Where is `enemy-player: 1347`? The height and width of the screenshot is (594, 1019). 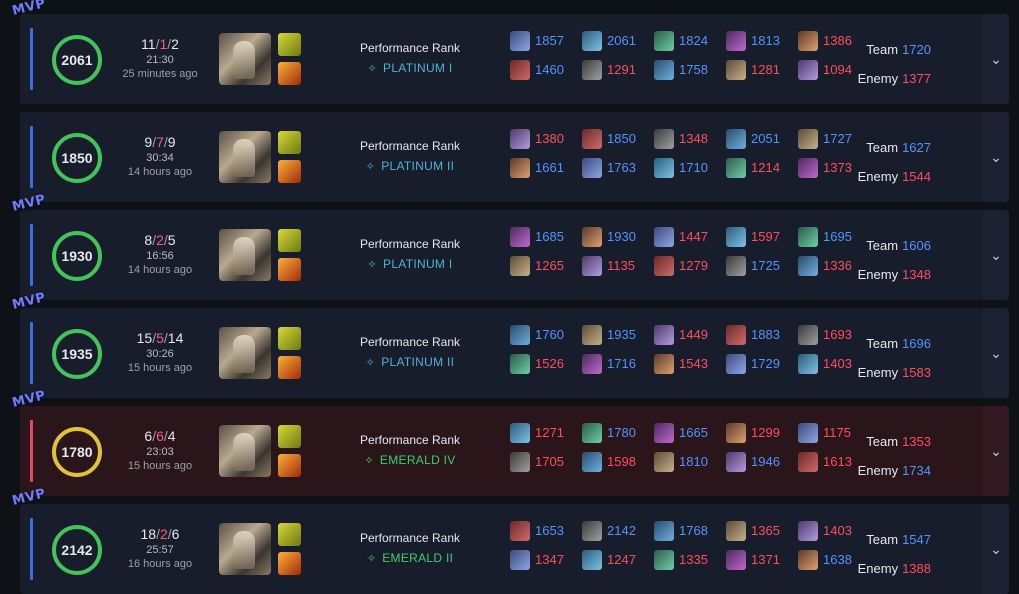 enemy-player: 1347 is located at coordinates (545, 560).